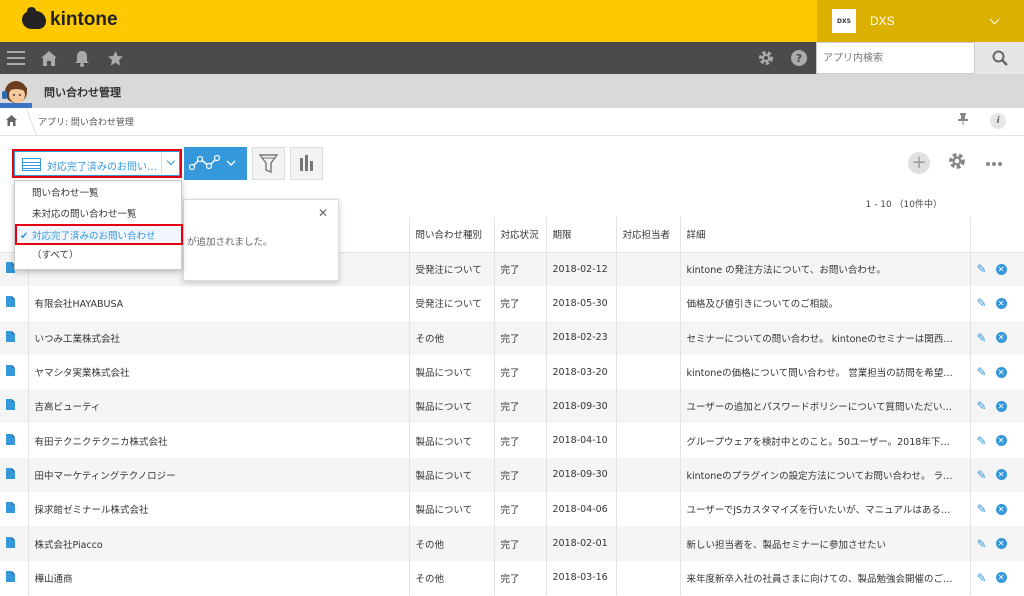 The height and width of the screenshot is (596, 1024). Describe the element at coordinates (16, 58) in the screenshot. I see `menu-icon` at that location.